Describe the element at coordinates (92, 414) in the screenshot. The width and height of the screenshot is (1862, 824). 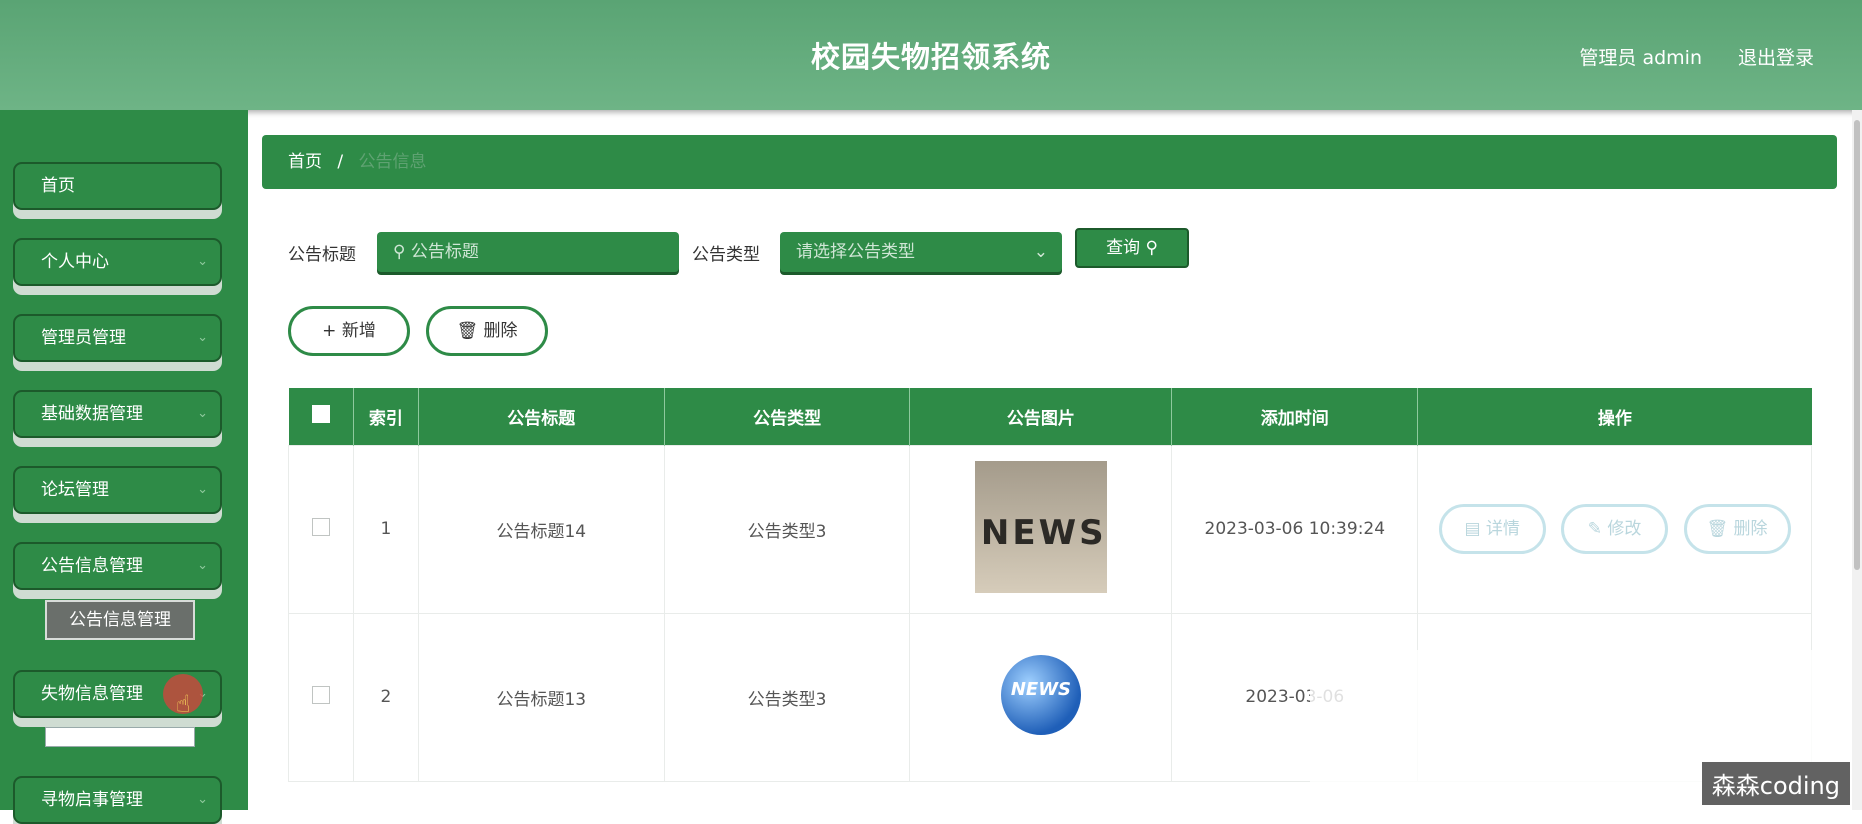
I see `sidebar-item-label: 基础数据管理` at that location.